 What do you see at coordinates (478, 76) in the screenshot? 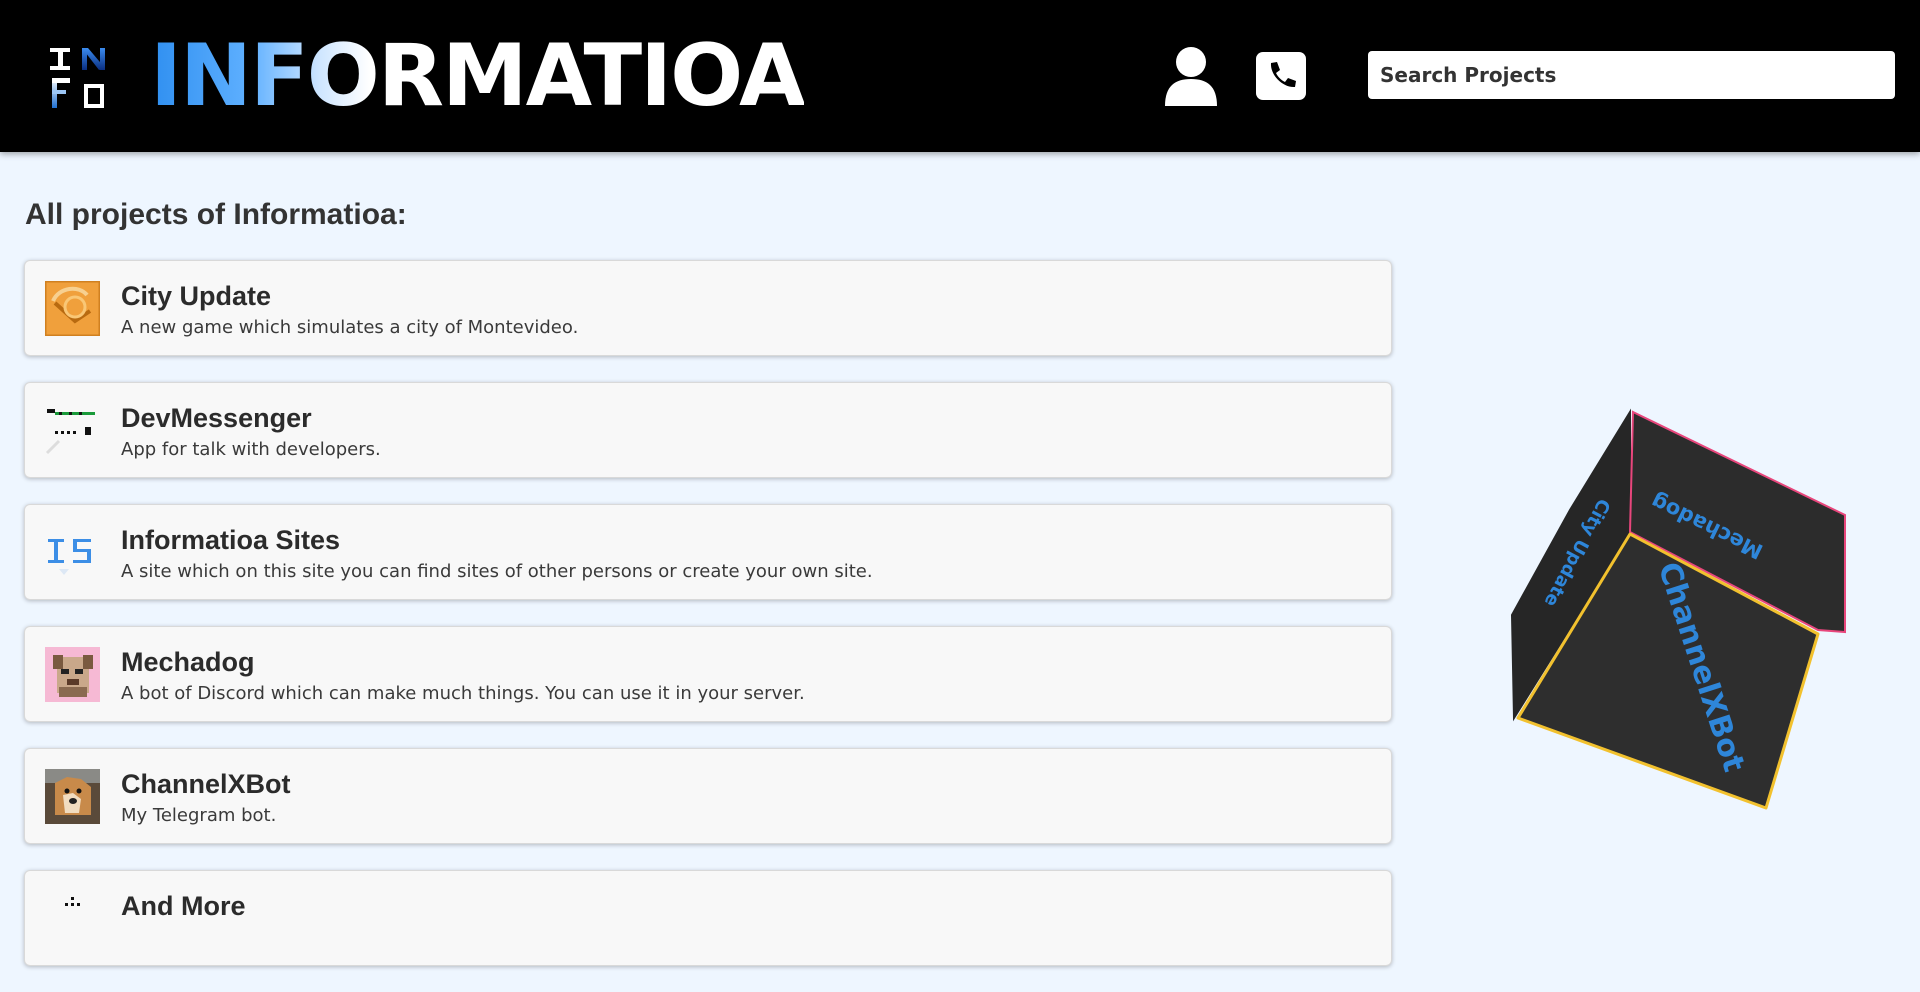
I see `brand-name: INFORMATIOA` at bounding box center [478, 76].